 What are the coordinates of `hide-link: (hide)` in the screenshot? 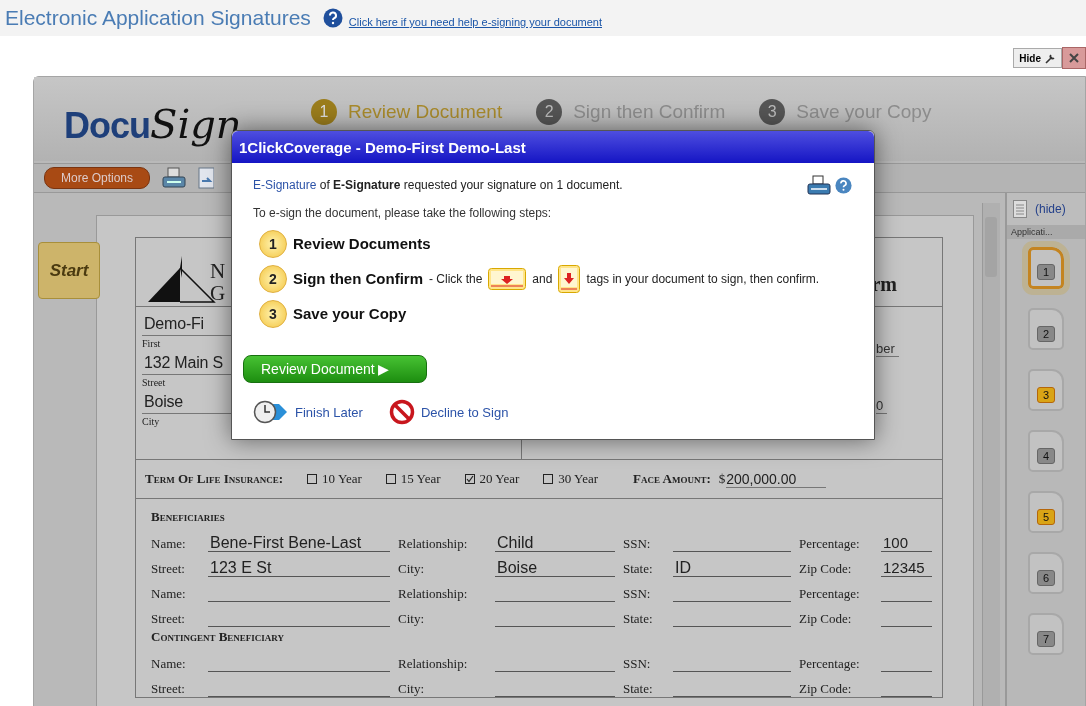 It's located at (1050, 209).